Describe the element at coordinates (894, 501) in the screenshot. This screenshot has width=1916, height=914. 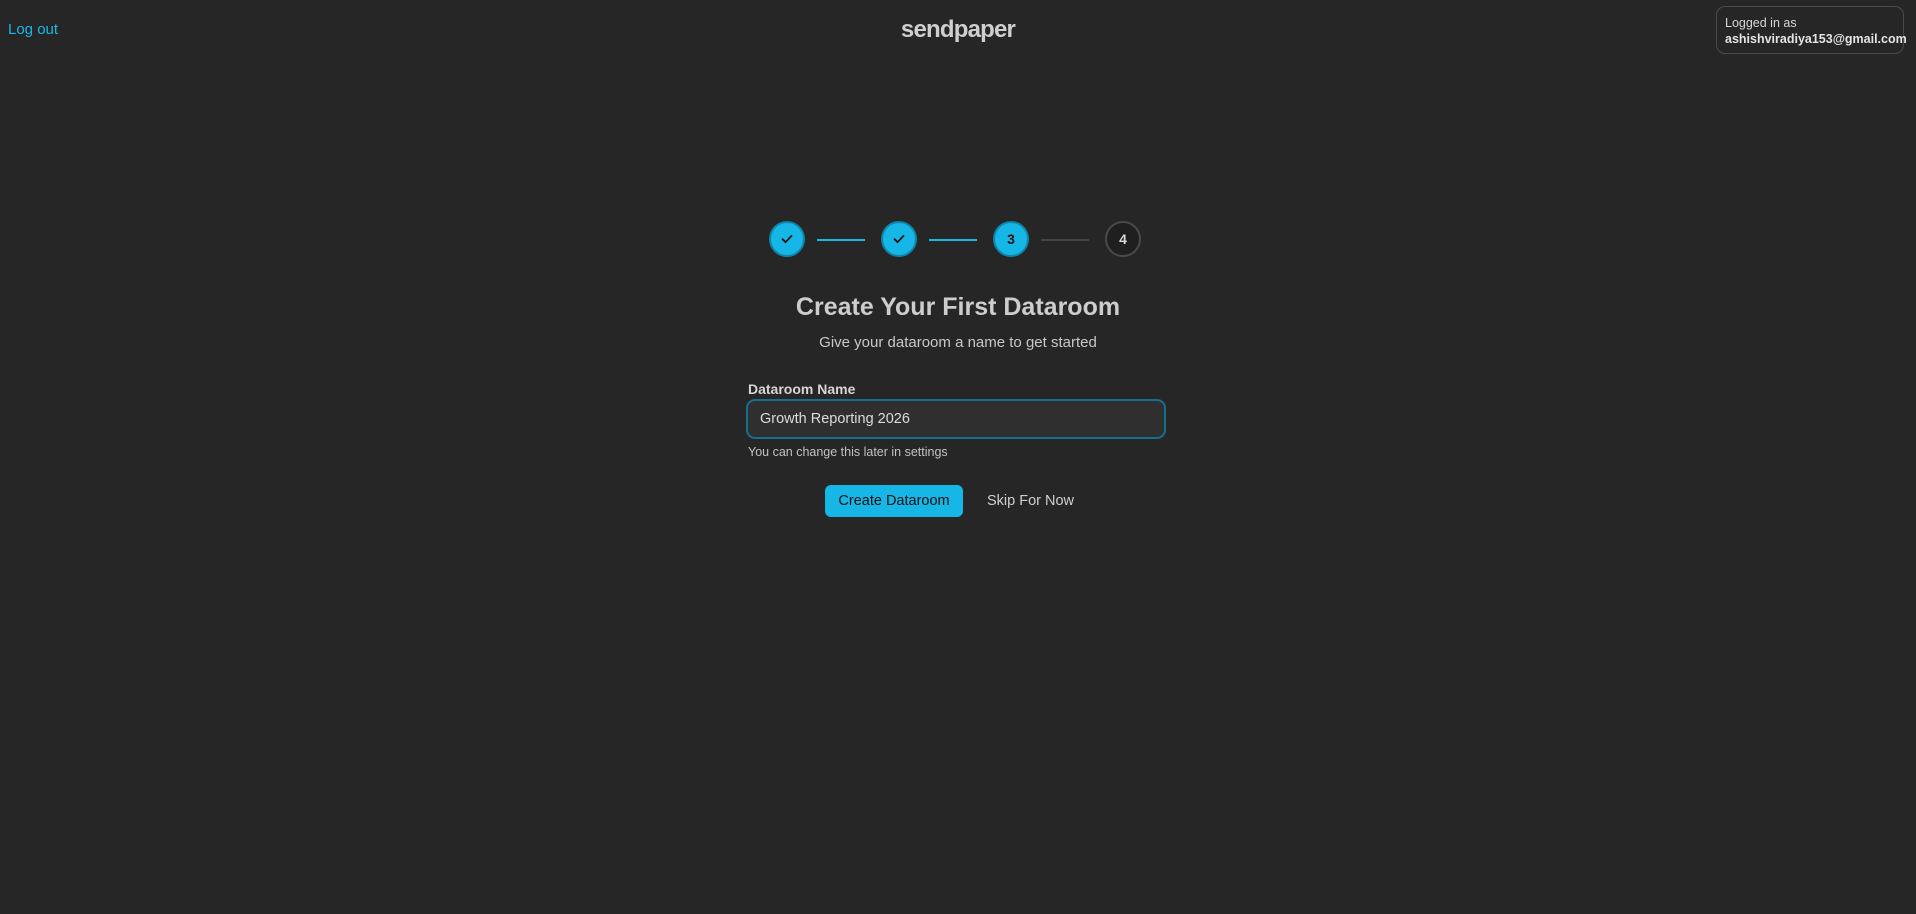
I see `create-dataroom-button: Create Dataroom` at that location.